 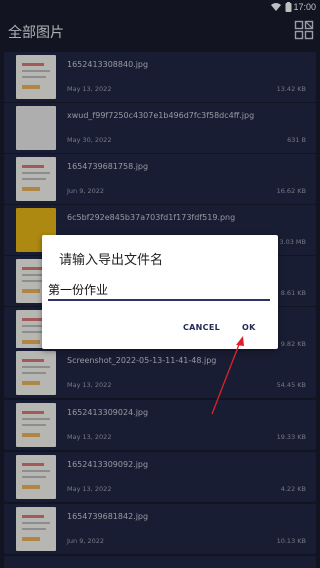 I want to click on annotation-arrow, so click(x=227, y=375).